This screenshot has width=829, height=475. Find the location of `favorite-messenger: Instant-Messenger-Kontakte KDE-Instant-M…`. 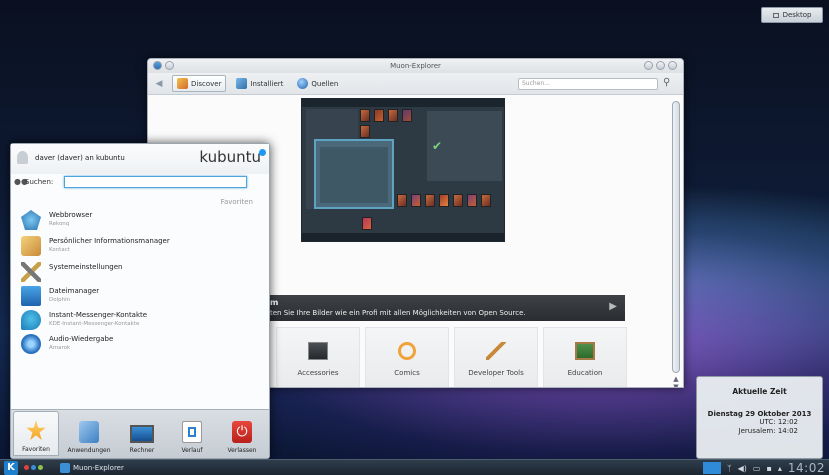

favorite-messenger: Instant-Messenger-Kontakte KDE-Instant-M… is located at coordinates (141, 321).